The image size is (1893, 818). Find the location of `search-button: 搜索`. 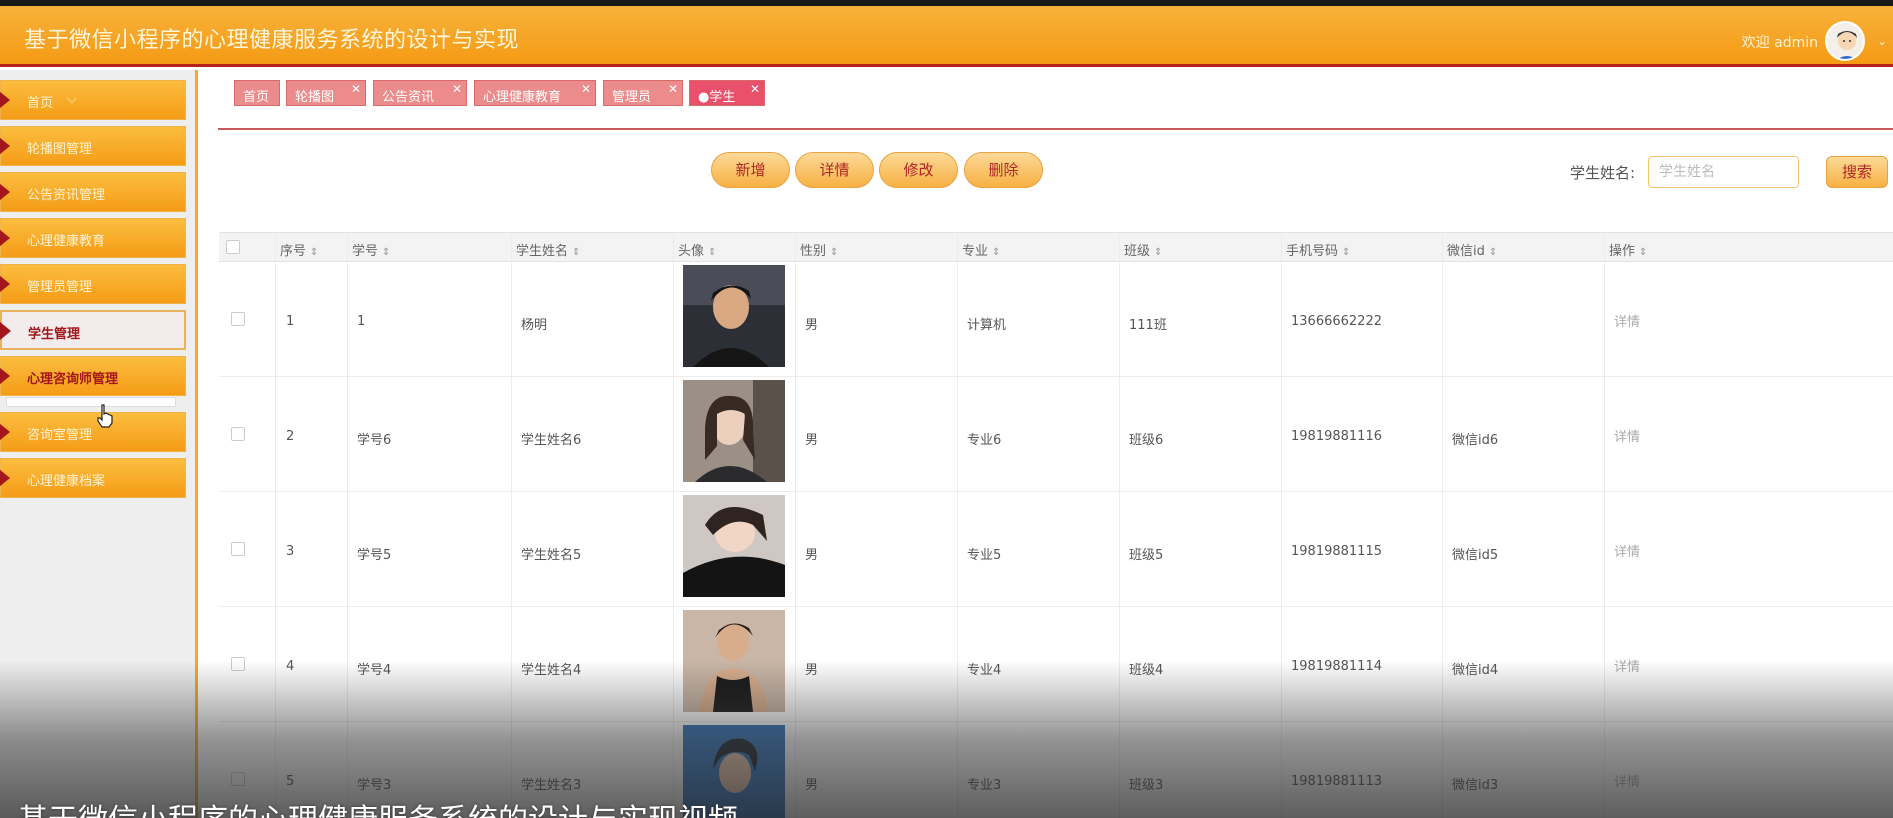

search-button: 搜索 is located at coordinates (1857, 172).